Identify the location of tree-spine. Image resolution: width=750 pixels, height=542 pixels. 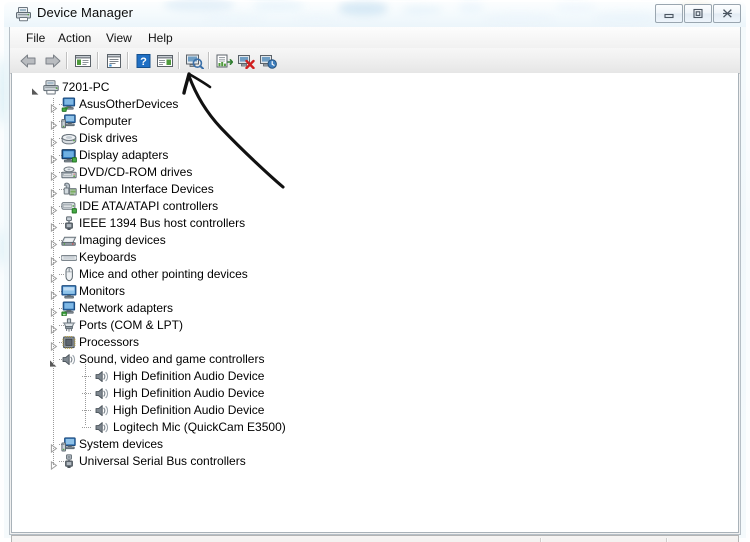
(53, 282).